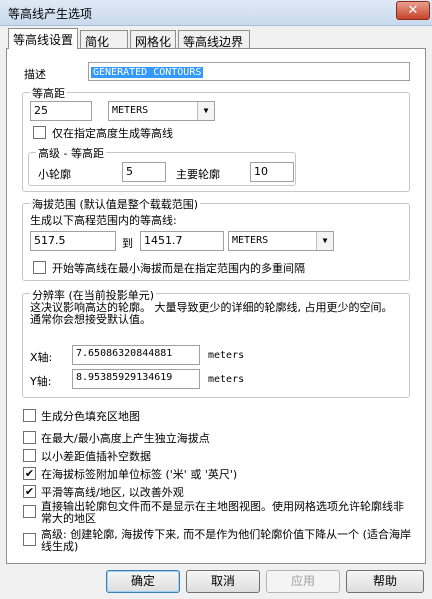 This screenshot has width=432, height=599. Describe the element at coordinates (161, 111) in the screenshot. I see `interval-unit-select: METERS ▼` at that location.